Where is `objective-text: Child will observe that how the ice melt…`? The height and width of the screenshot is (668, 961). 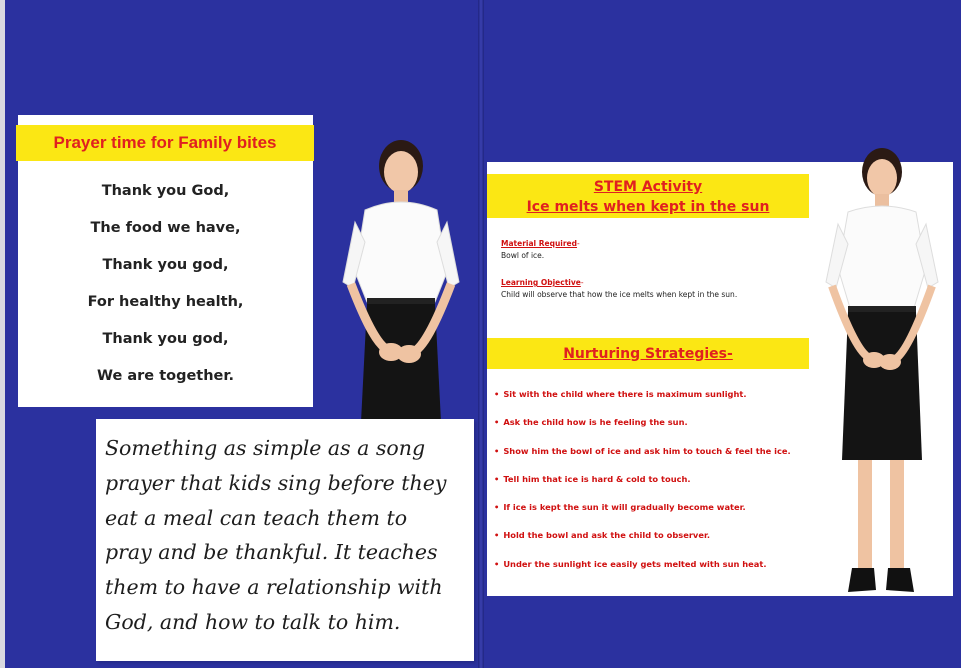
objective-text: Child will observe that how the ice melt… is located at coordinates (619, 294).